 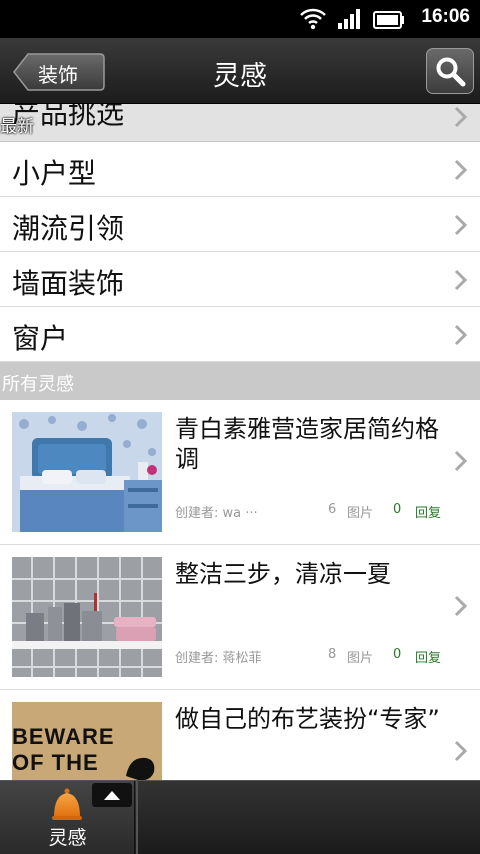 I want to click on search-icon, so click(x=451, y=72).